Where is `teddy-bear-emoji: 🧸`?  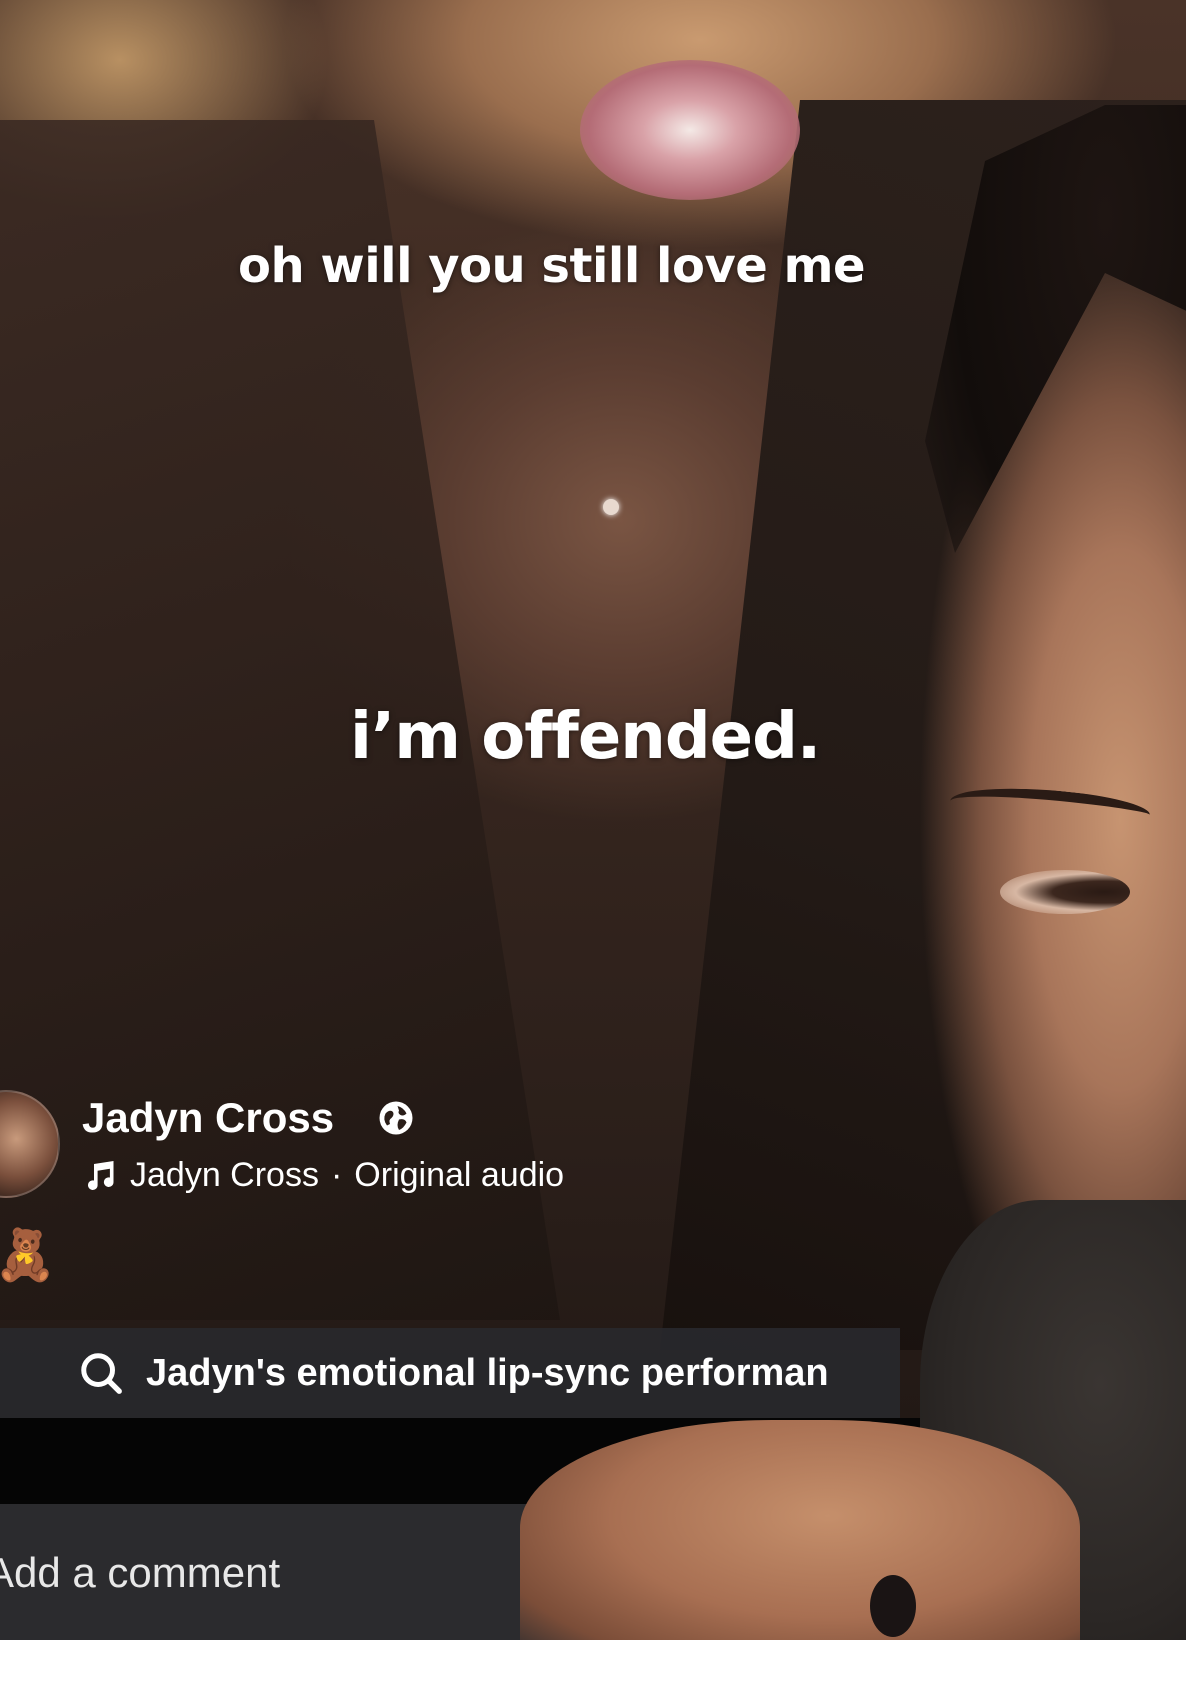
teddy-bear-emoji: 🧸 is located at coordinates (28, 1255).